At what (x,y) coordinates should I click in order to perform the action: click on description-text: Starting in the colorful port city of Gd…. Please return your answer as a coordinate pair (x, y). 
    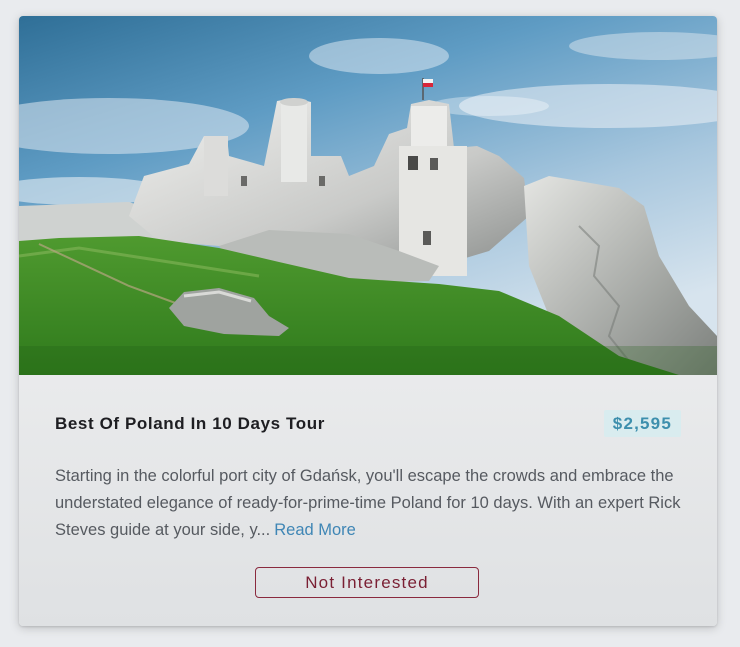
    Looking at the image, I should click on (368, 503).